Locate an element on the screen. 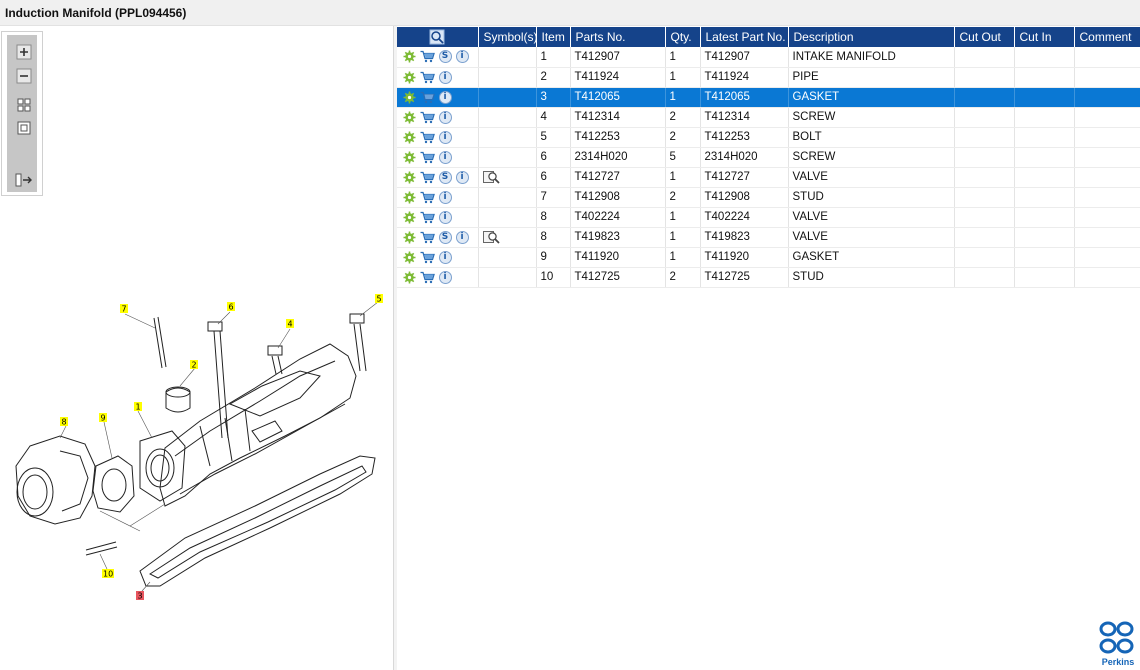 This screenshot has height=670, width=1140. row-actions: Si is located at coordinates (438, 57).